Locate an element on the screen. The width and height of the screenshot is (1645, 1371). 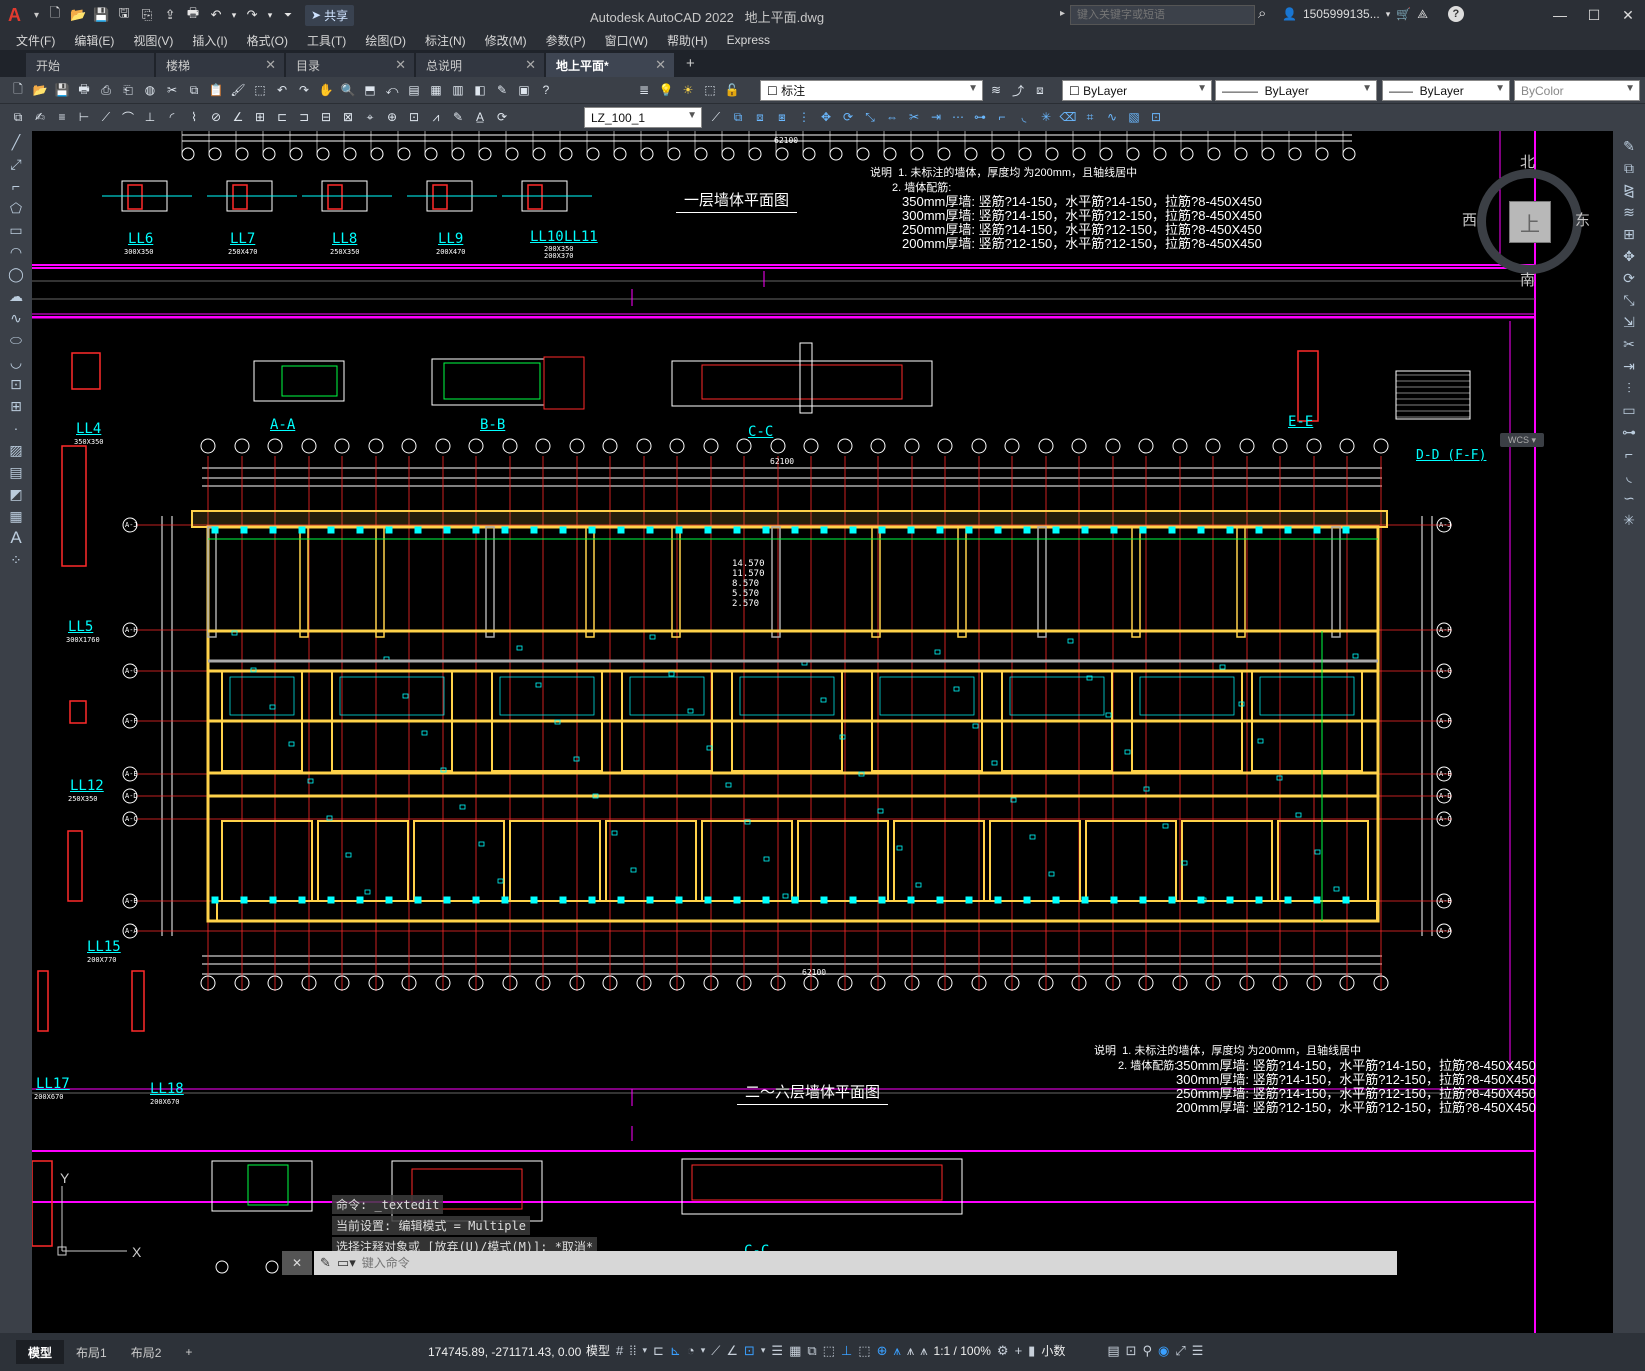
selection-filter-icon: ⬚ is located at coordinates (864, 1351).